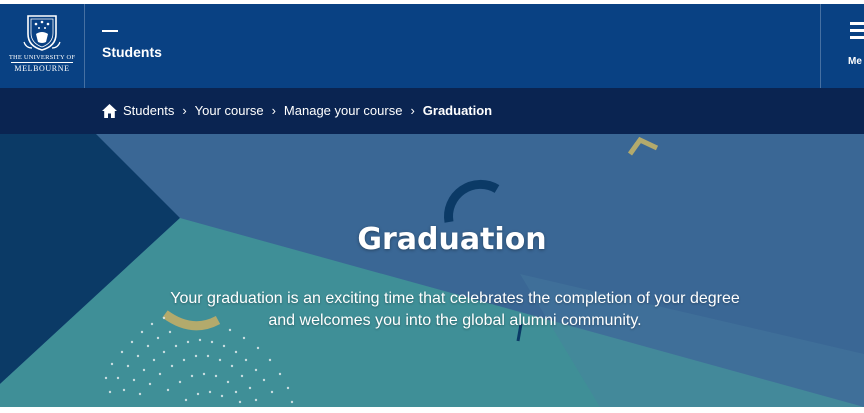 This screenshot has height=413, width=864. What do you see at coordinates (42, 57) in the screenshot?
I see `logo-line1: THE UNIVERSITY OF` at bounding box center [42, 57].